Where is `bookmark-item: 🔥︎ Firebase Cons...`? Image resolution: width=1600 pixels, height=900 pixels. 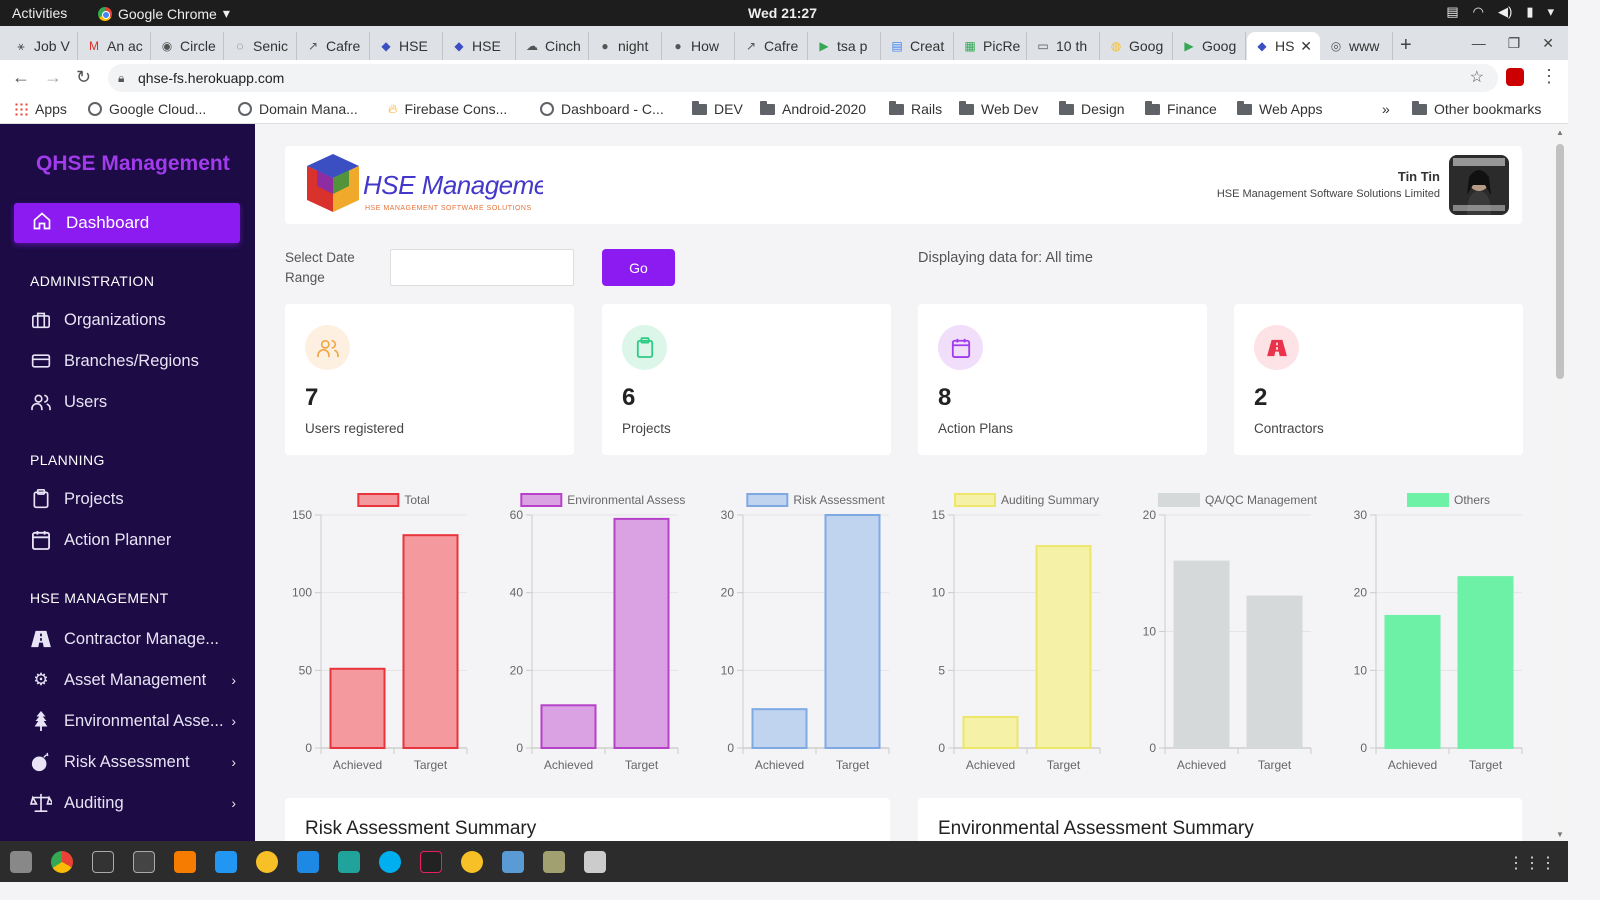 bookmark-item: 🔥︎ Firebase Cons... is located at coordinates (447, 109).